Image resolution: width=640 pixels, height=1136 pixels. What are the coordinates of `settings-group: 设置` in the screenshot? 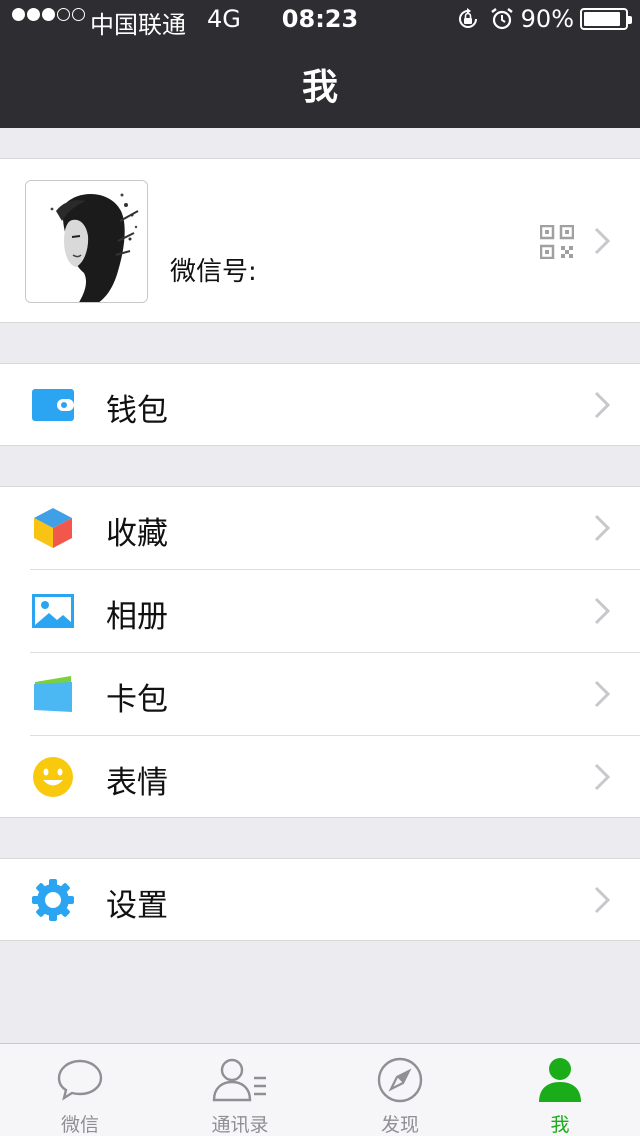 It's located at (320, 899).